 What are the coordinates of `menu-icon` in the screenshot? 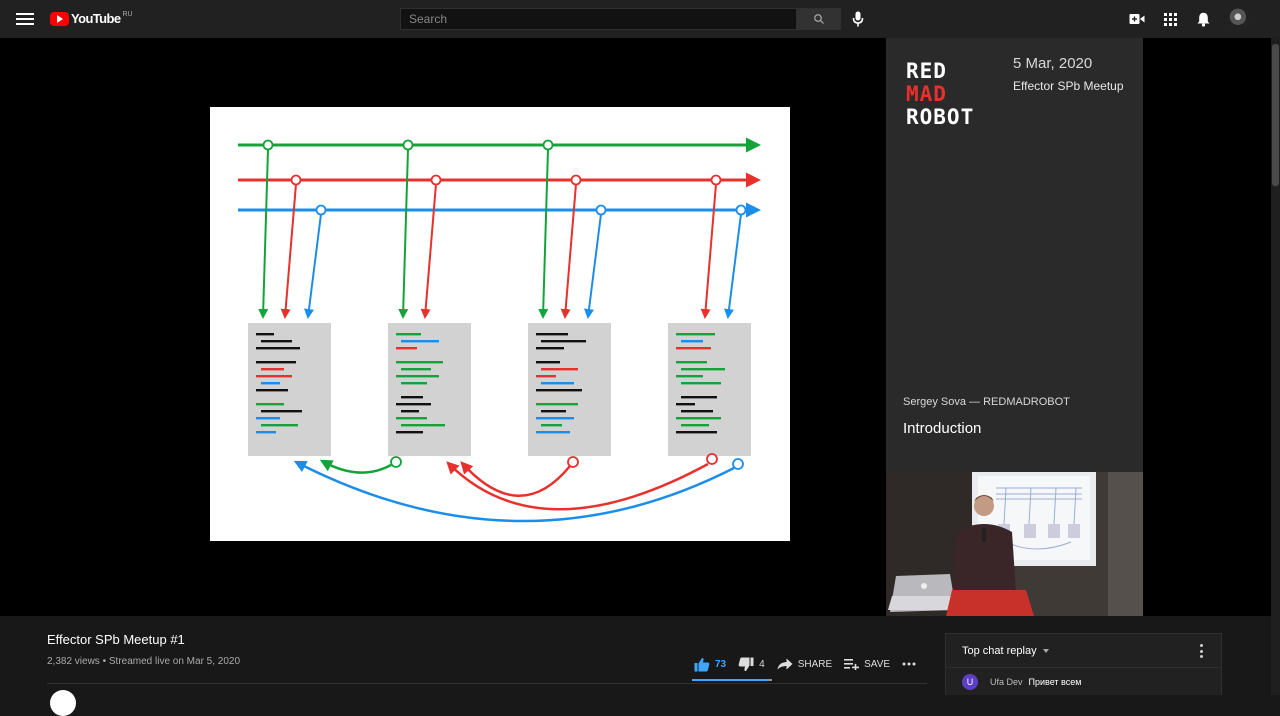 It's located at (25, 19).